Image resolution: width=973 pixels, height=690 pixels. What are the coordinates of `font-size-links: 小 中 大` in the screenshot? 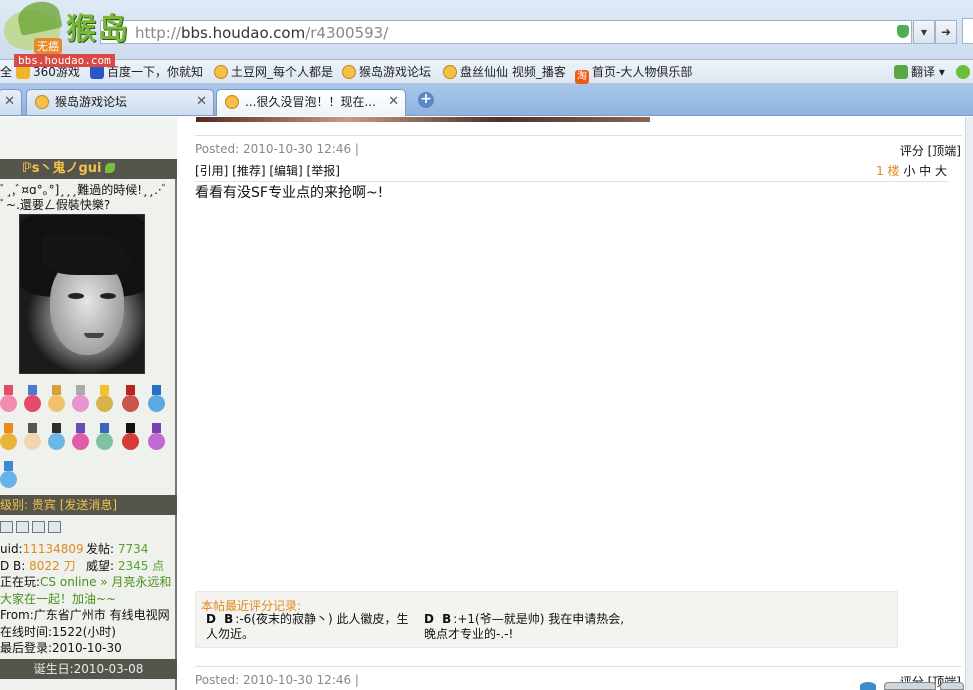 It's located at (925, 171).